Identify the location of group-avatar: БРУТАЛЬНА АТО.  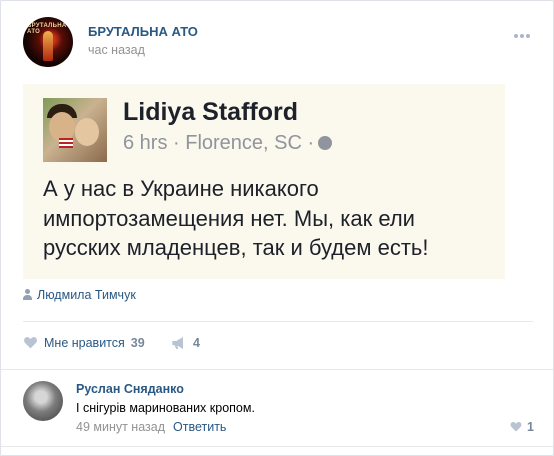
(48, 42).